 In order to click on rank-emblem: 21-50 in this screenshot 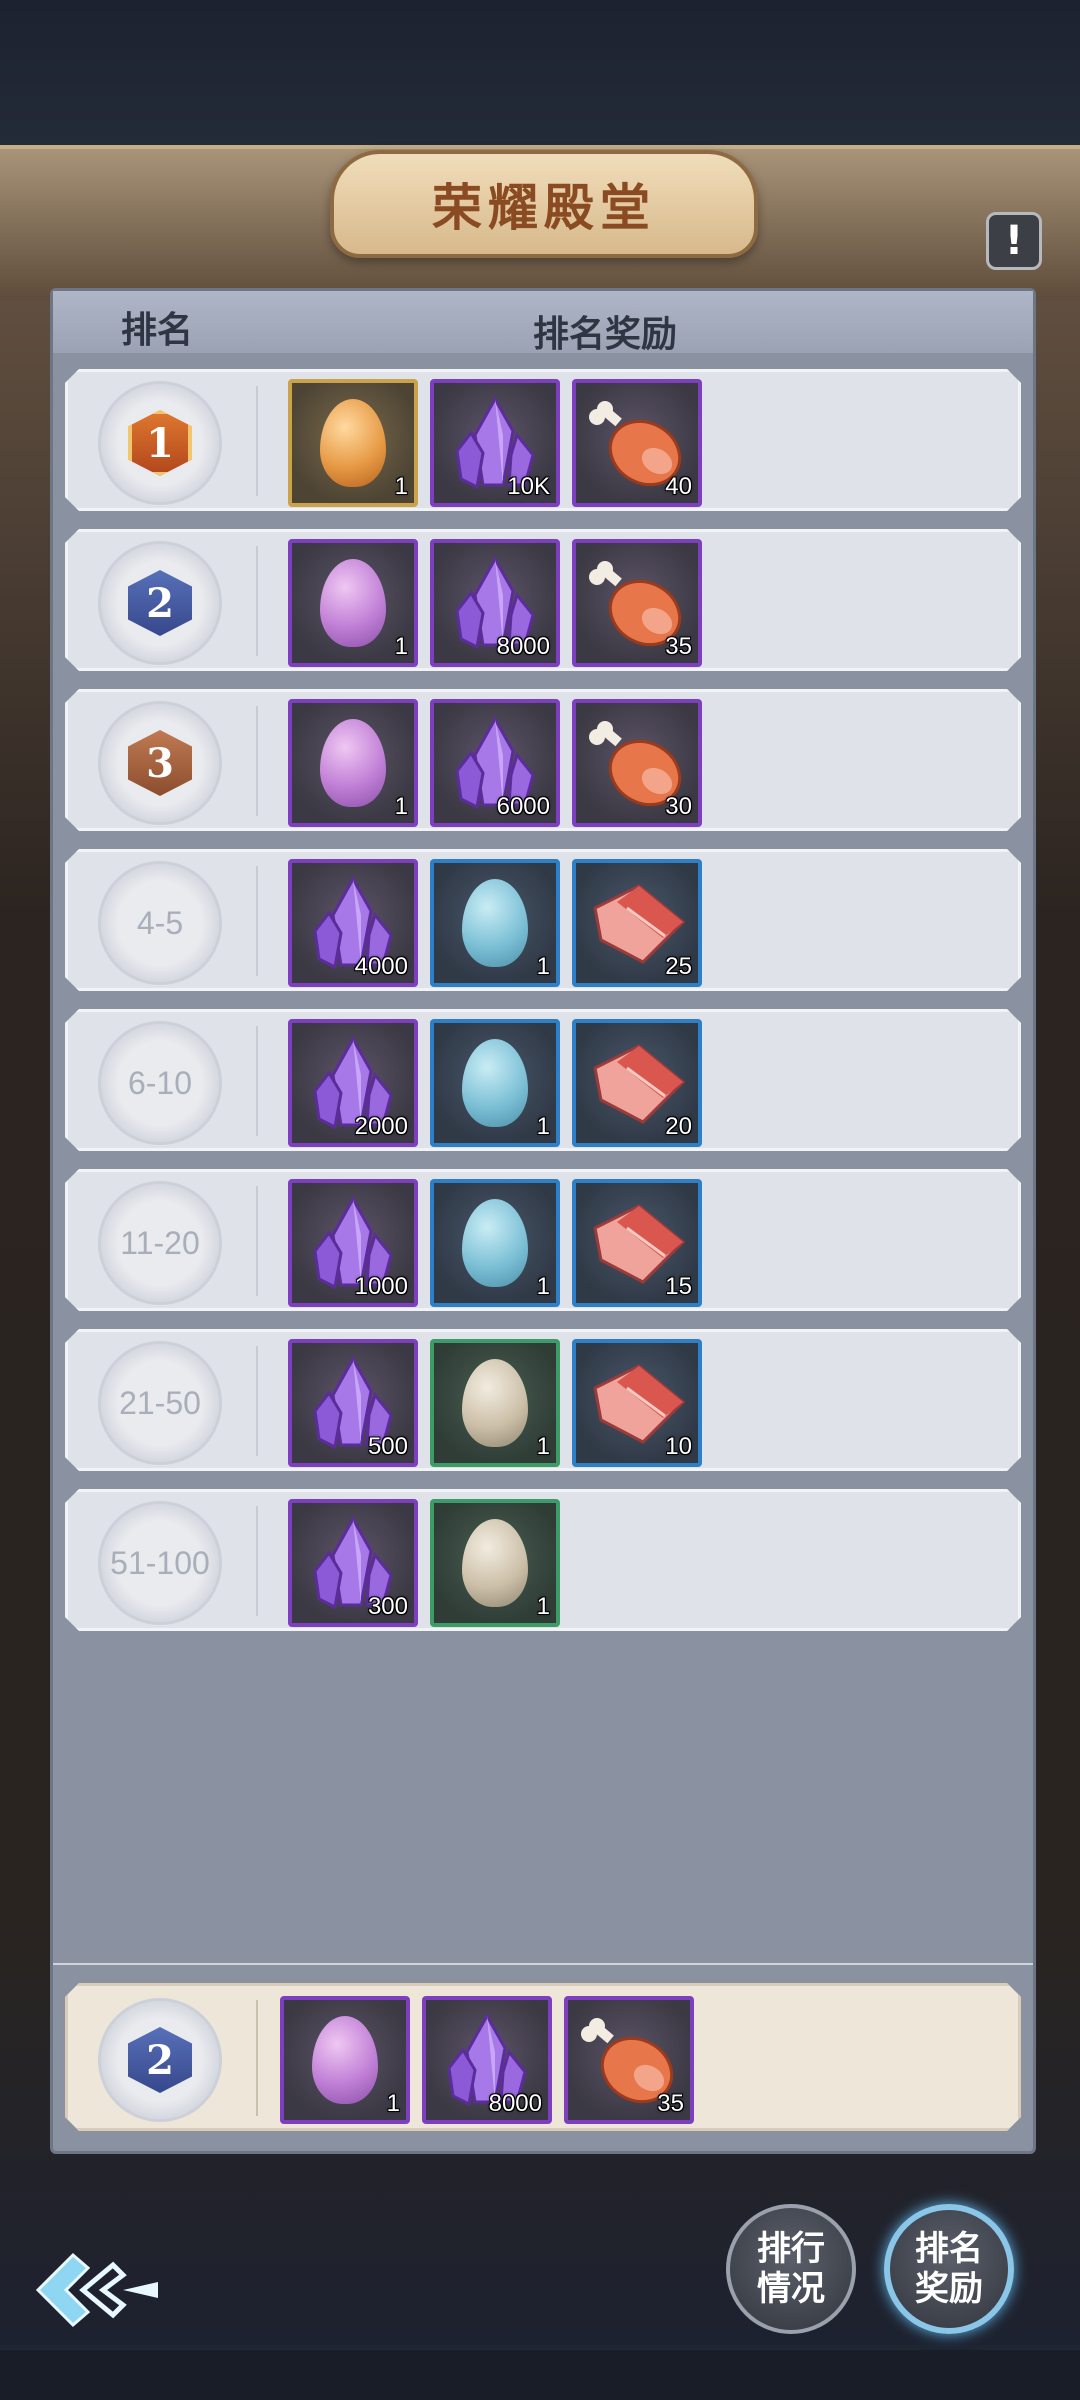, I will do `click(160, 1403)`.